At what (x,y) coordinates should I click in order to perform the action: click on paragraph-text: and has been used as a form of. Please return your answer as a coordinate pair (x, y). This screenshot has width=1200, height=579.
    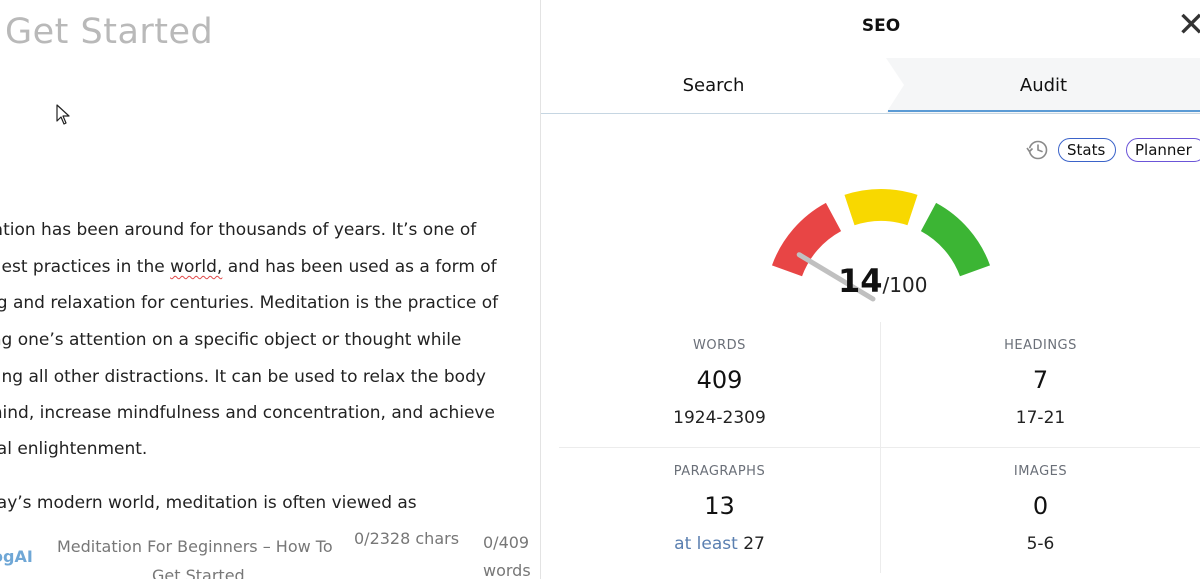
    Looking at the image, I should click on (359, 267).